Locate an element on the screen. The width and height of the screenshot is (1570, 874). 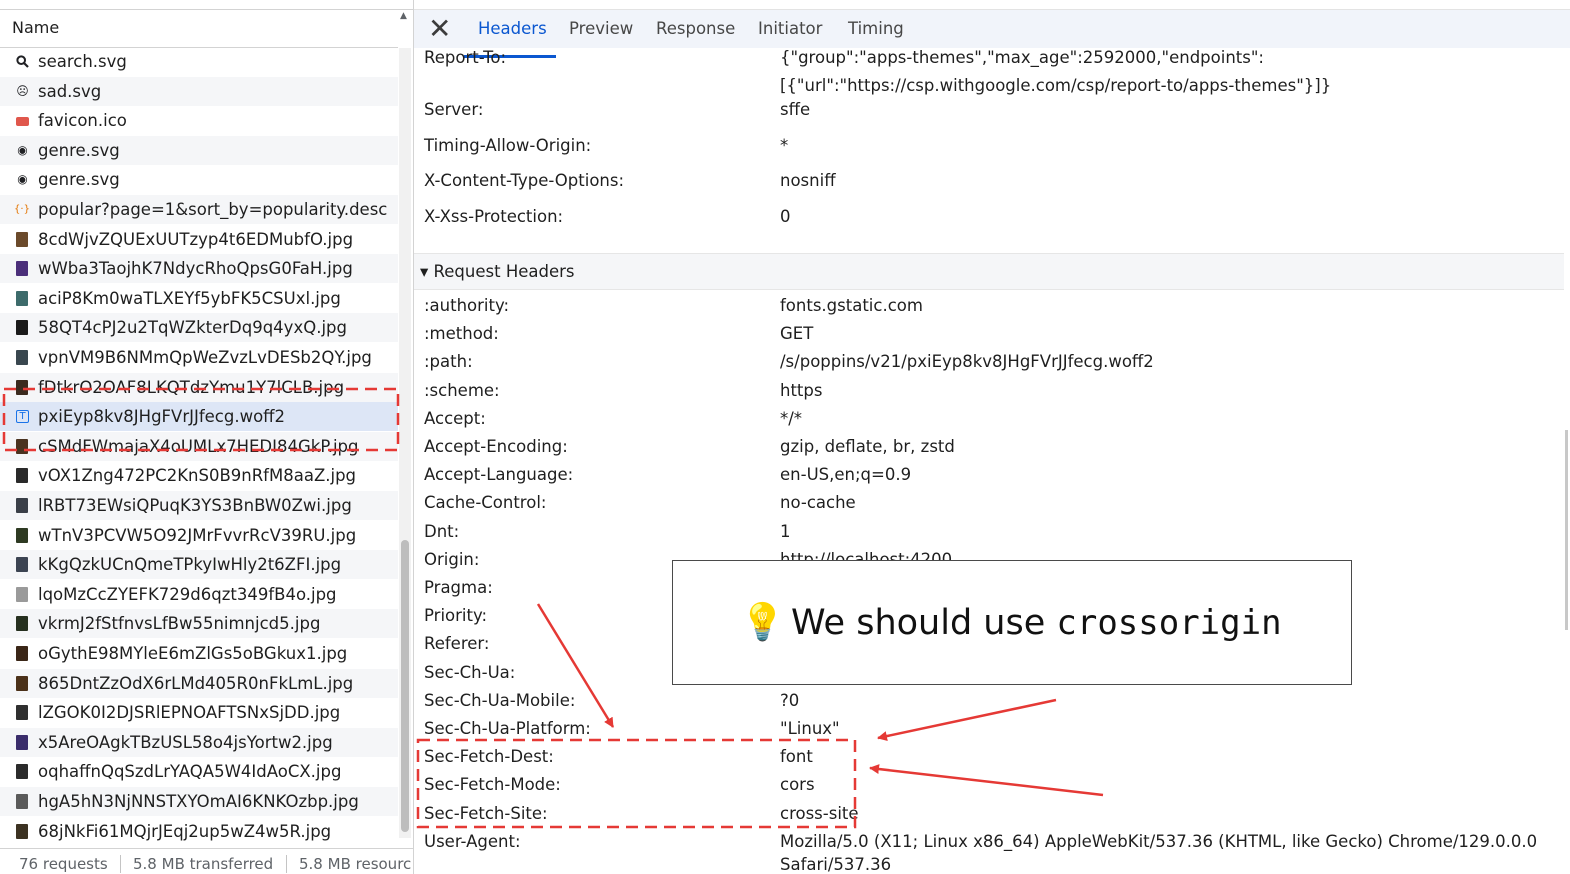
tab-response: Response is located at coordinates (695, 29).